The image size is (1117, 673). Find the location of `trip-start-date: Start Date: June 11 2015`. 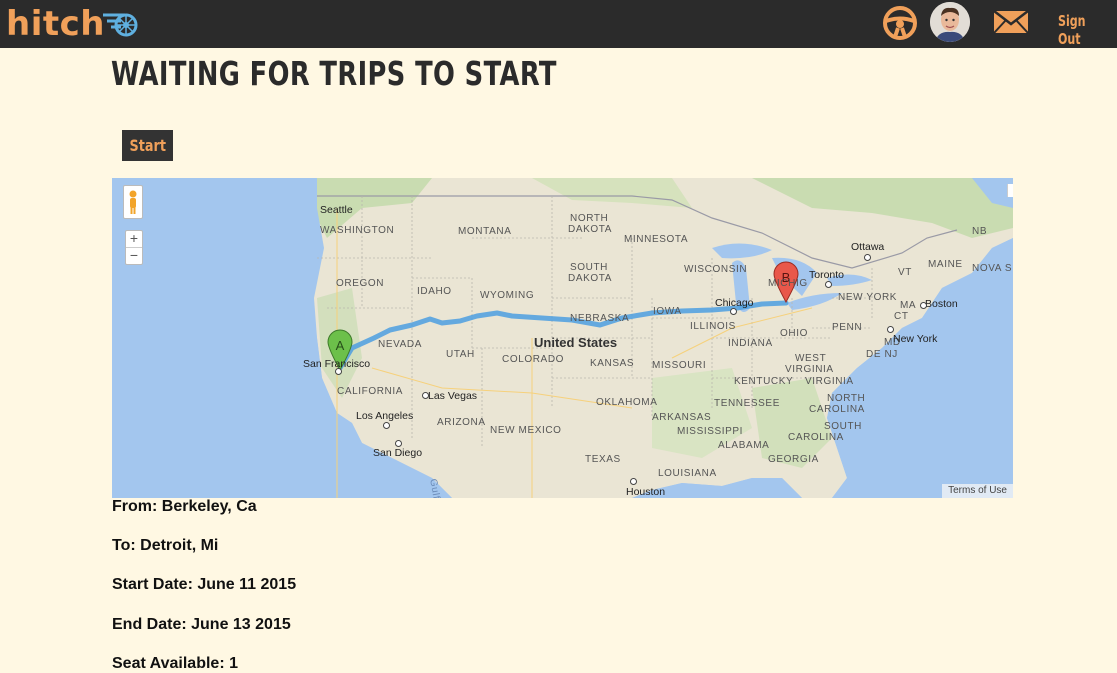

trip-start-date: Start Date: June 11 2015 is located at coordinates (204, 584).